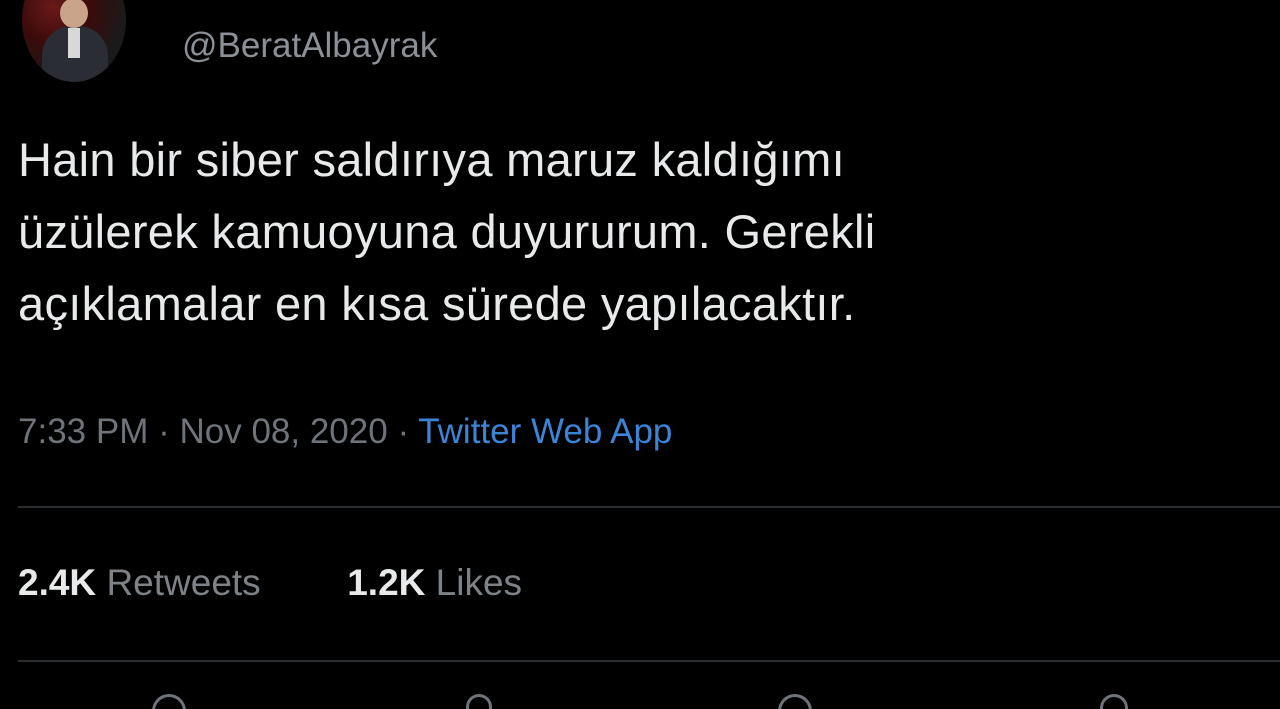 This screenshot has height=709, width=1280. Describe the element at coordinates (83, 431) in the screenshot. I see `tweet-time: 7:33 PM` at that location.